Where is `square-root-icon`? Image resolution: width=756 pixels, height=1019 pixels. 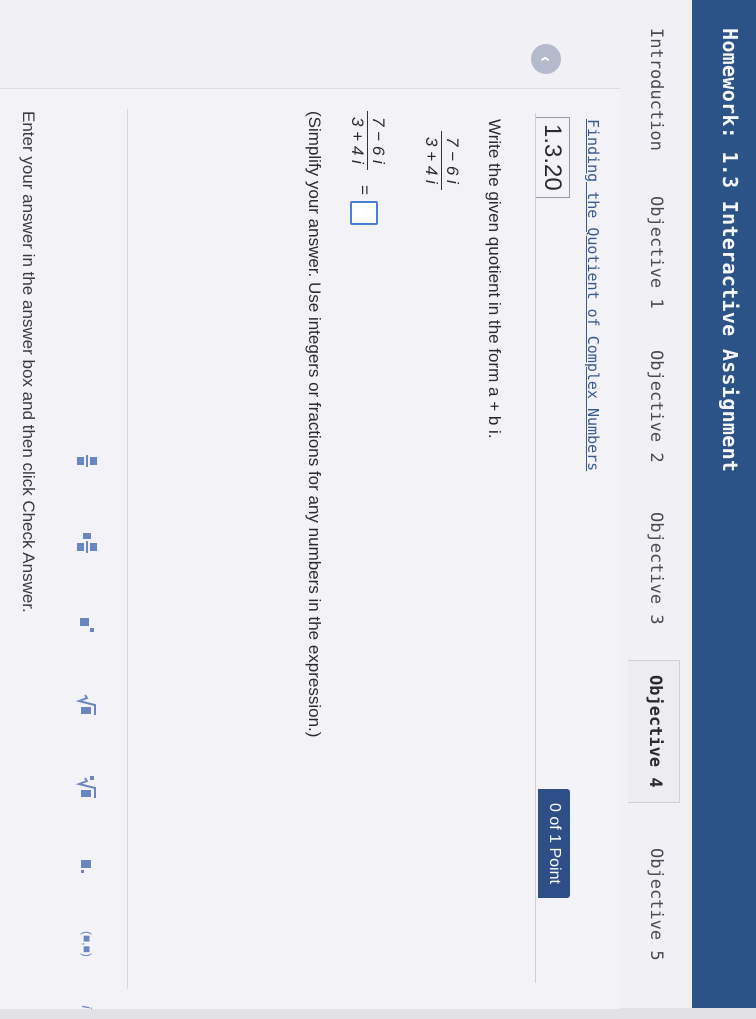 square-root-icon is located at coordinates (87, 705).